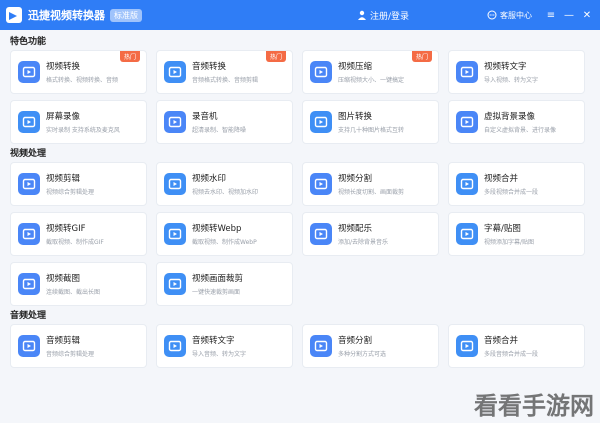 This screenshot has height=423, width=600. What do you see at coordinates (209, 179) in the screenshot?
I see `feature-title: 视频水印` at bounding box center [209, 179].